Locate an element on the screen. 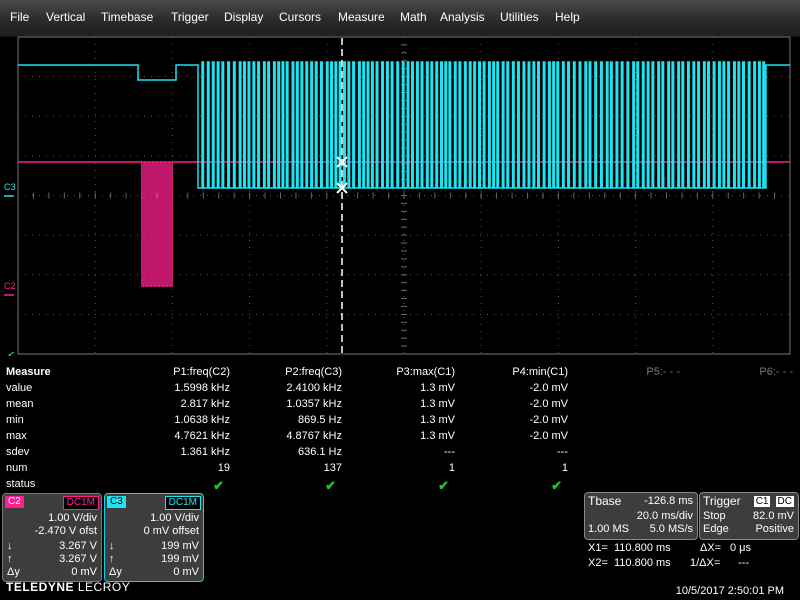 Image resolution: width=800 pixels, height=600 pixels. measure-value: 137 is located at coordinates (332, 468).